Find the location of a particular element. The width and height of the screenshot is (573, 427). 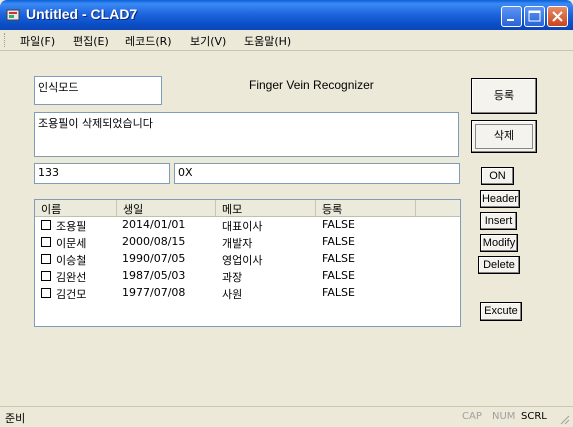

modify-button: Modify is located at coordinates (499, 243).